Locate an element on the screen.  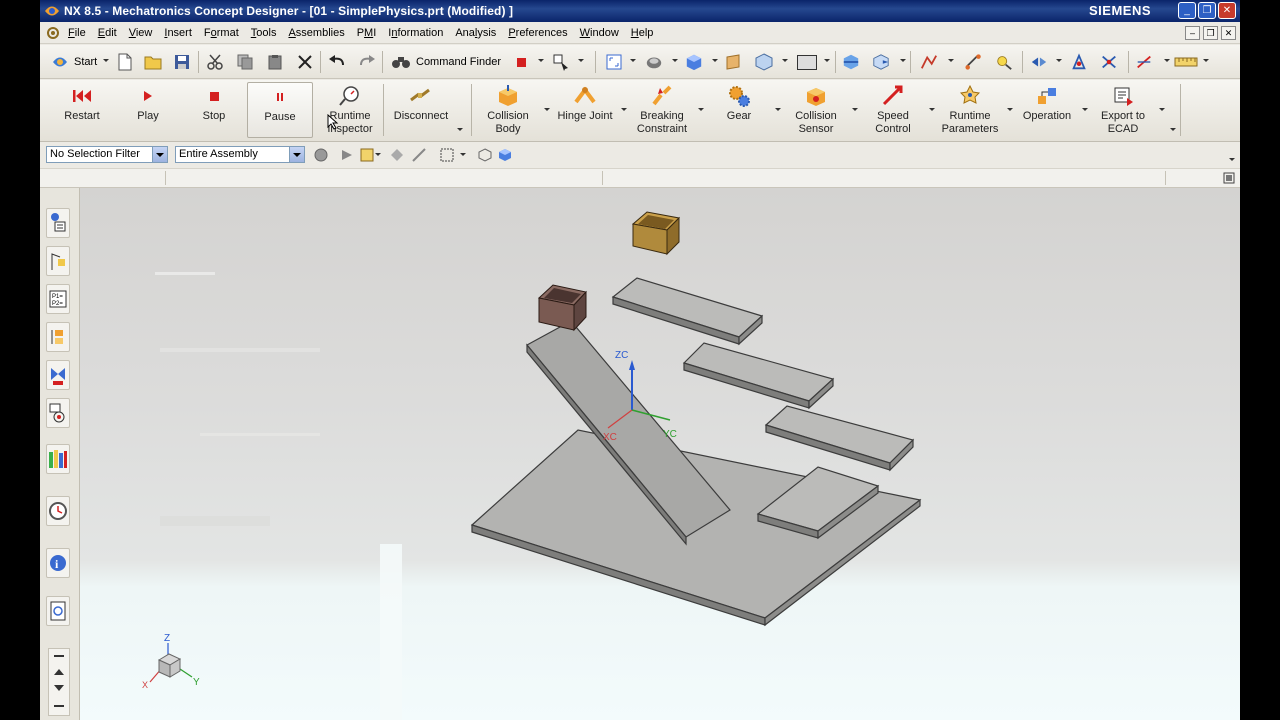
intersection-point-icon is located at coordinates (1109, 62).